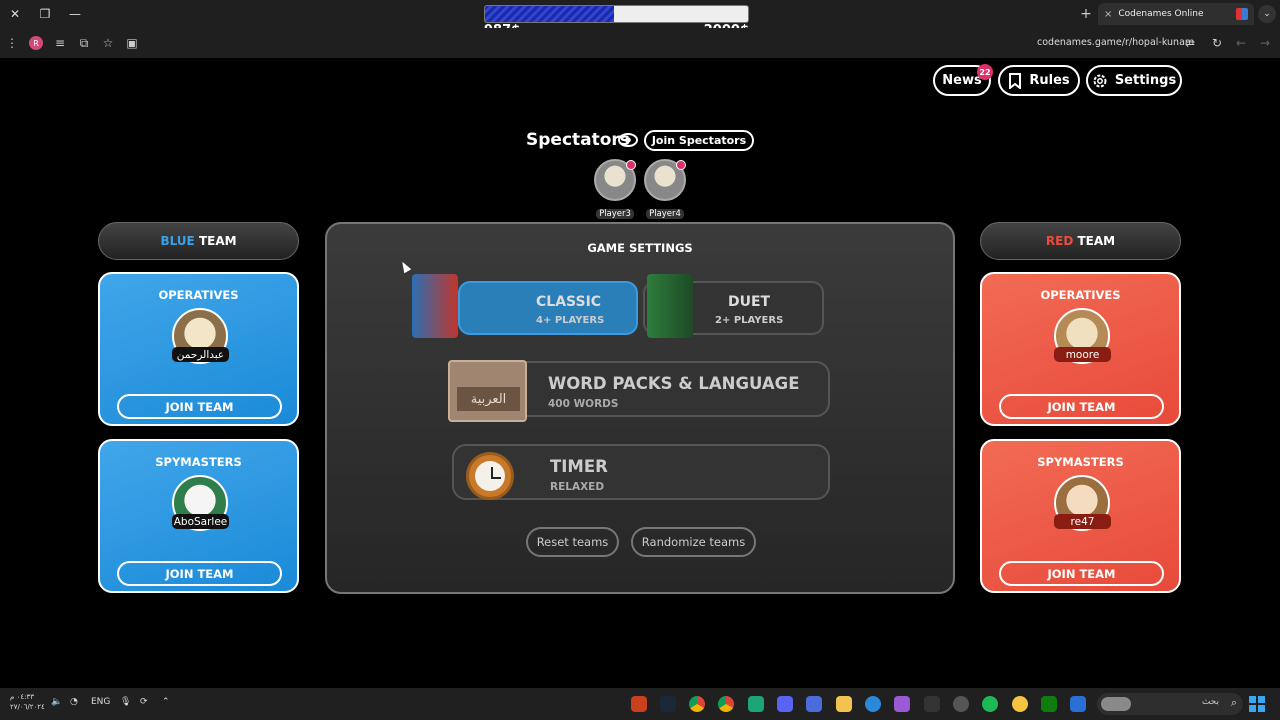 The height and width of the screenshot is (720, 1280). Describe the element at coordinates (1161, 14) in the screenshot. I see `tab-title: Codenames Online` at that location.